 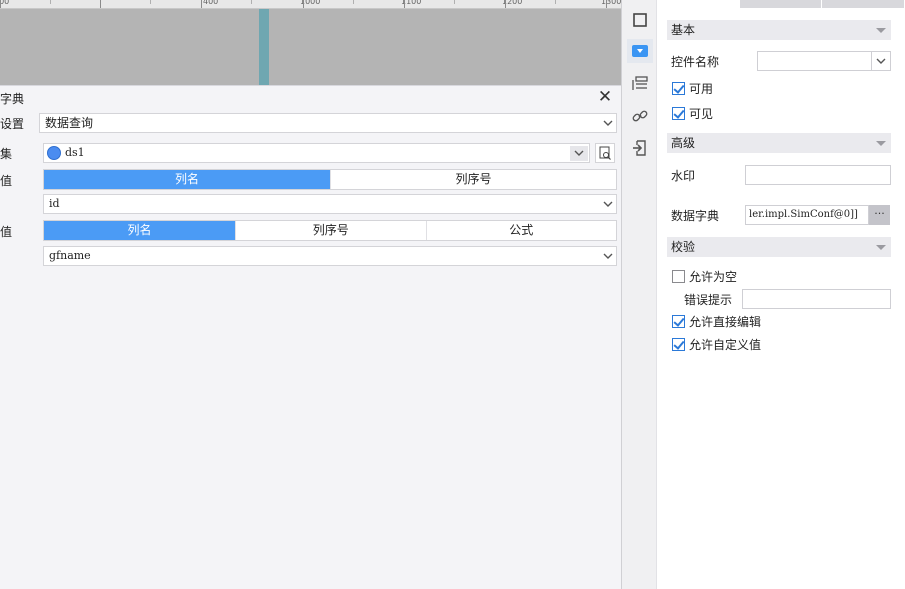 What do you see at coordinates (310, 4) in the screenshot?
I see `horizontal-ruler: 300 400 1000 1100 1200 1300` at bounding box center [310, 4].